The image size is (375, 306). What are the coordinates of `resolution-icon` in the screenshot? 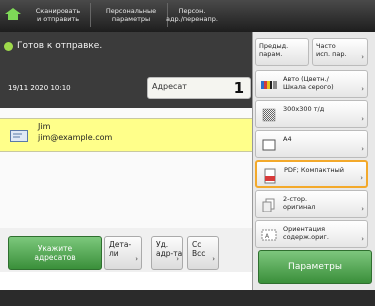 It's located at (269, 115).